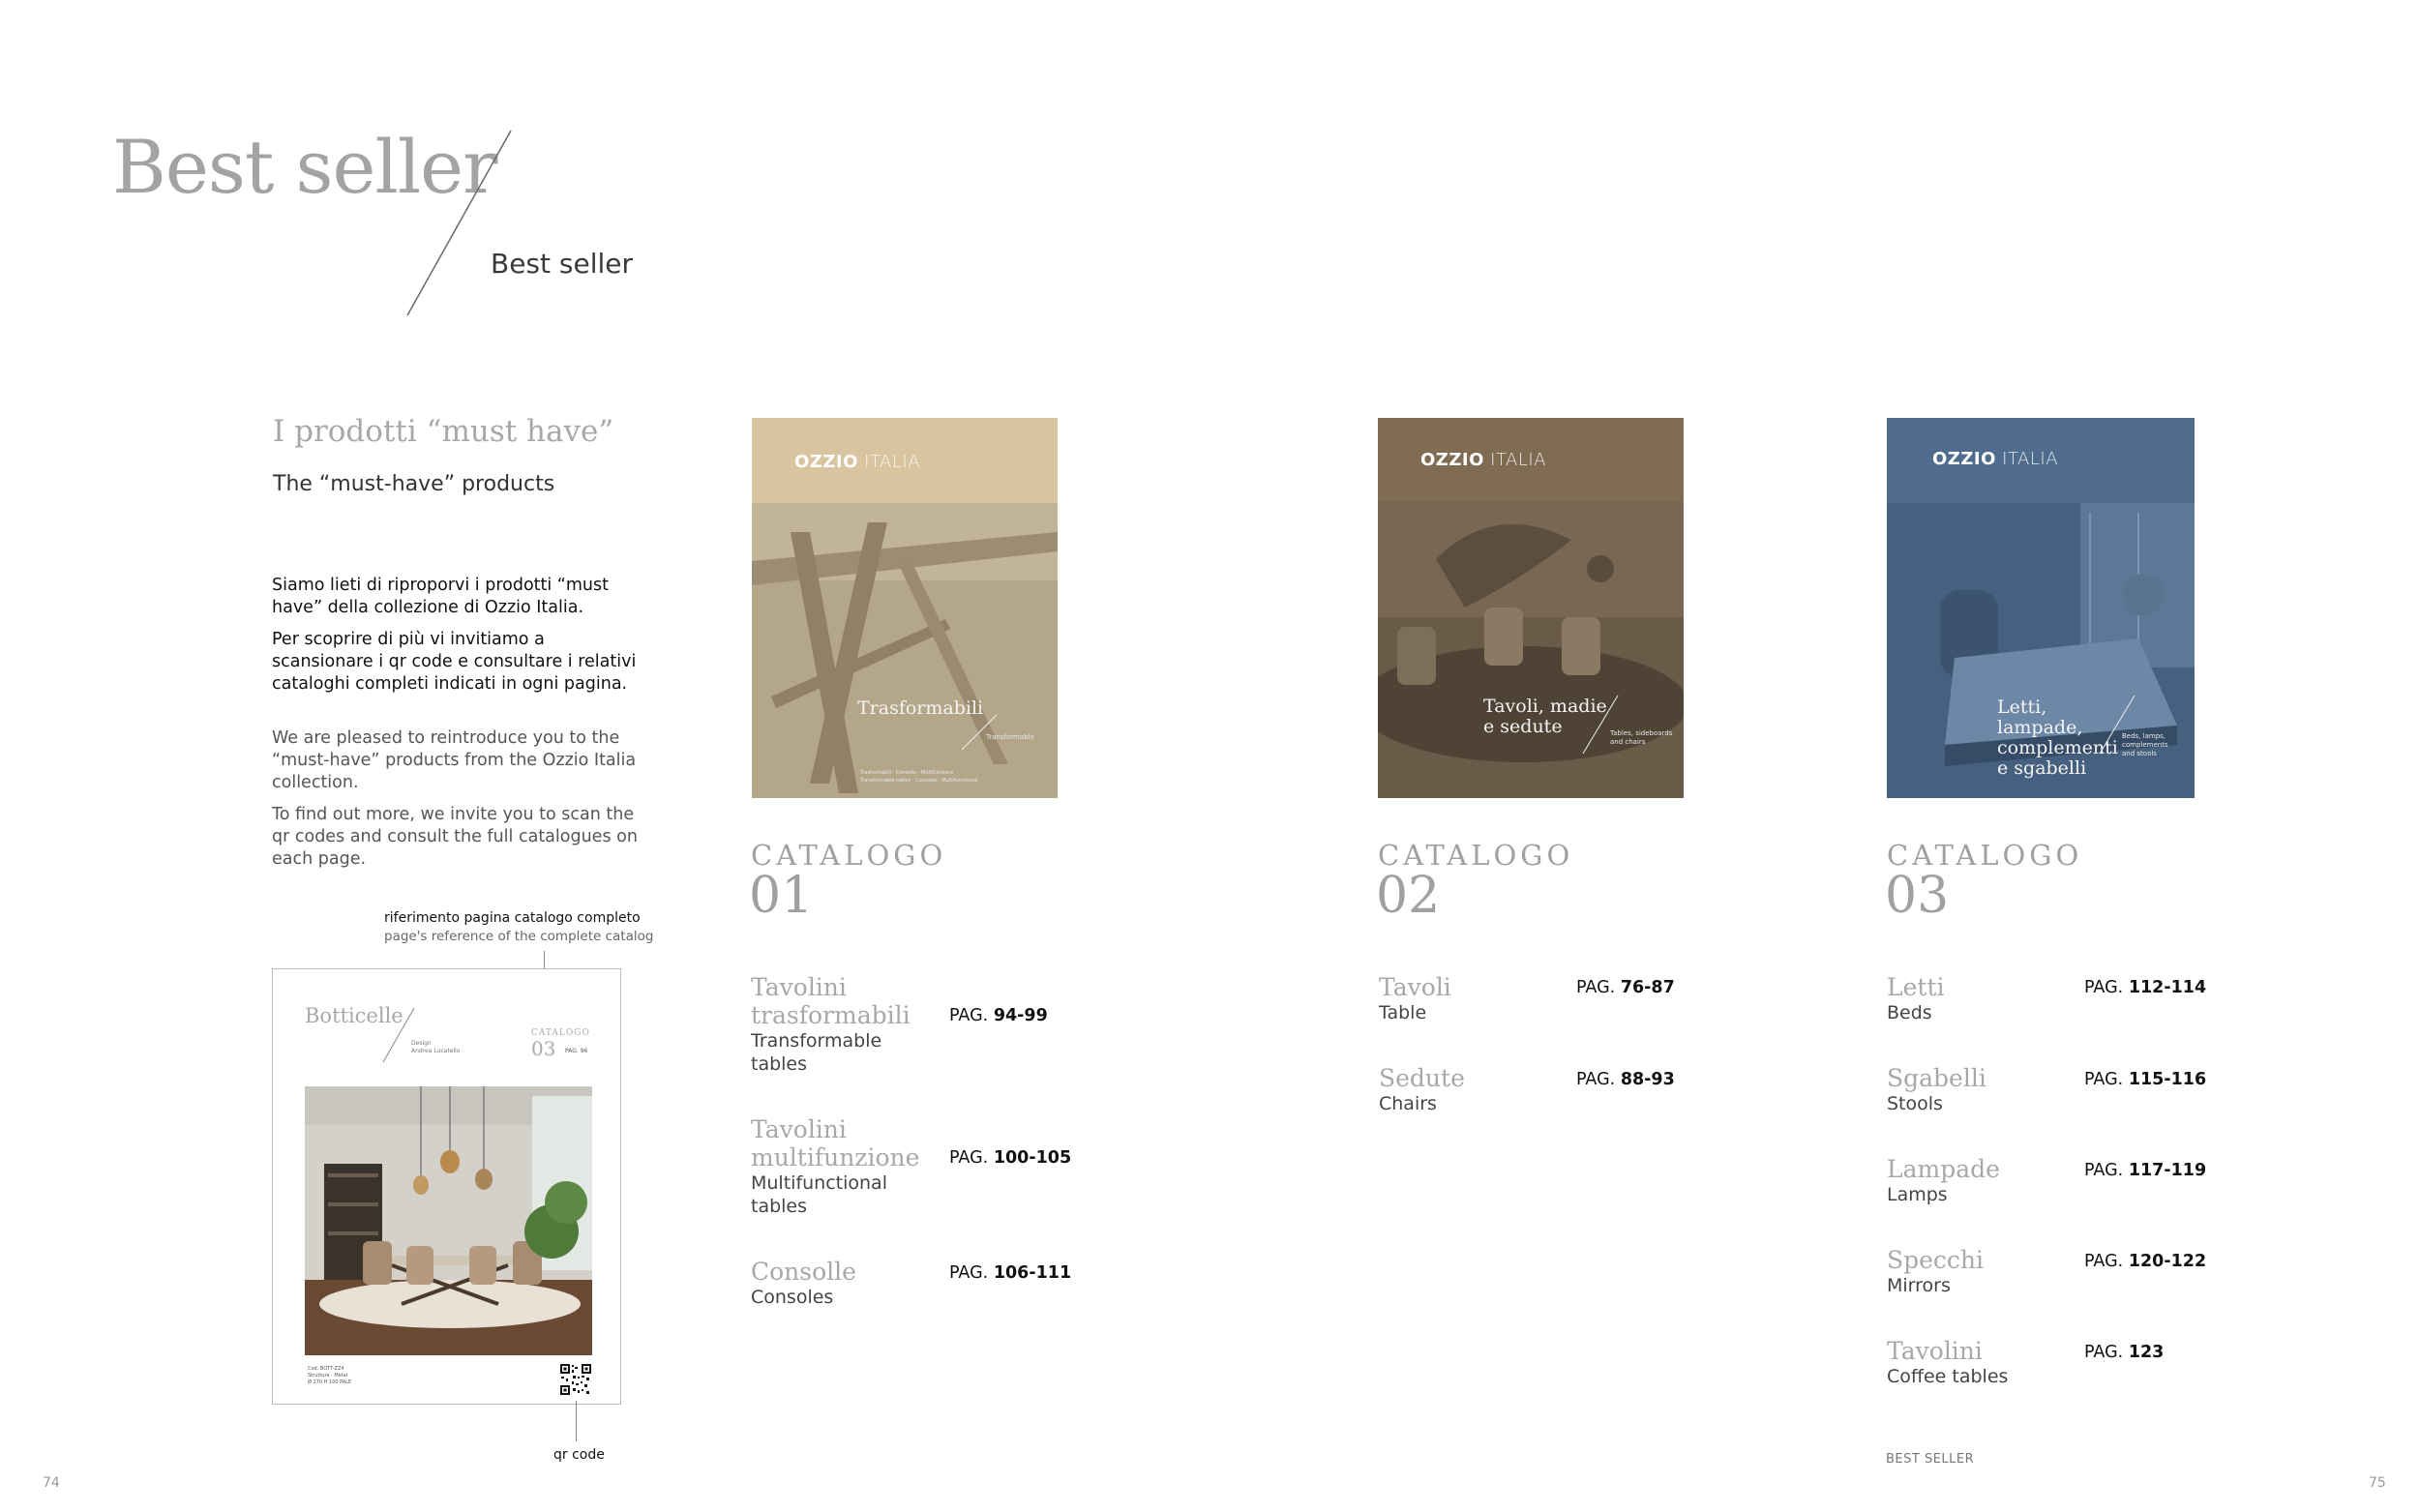  Describe the element at coordinates (1626, 987) in the screenshot. I see `catalog-02-item-1-pages: PAG. 76-87` at that location.